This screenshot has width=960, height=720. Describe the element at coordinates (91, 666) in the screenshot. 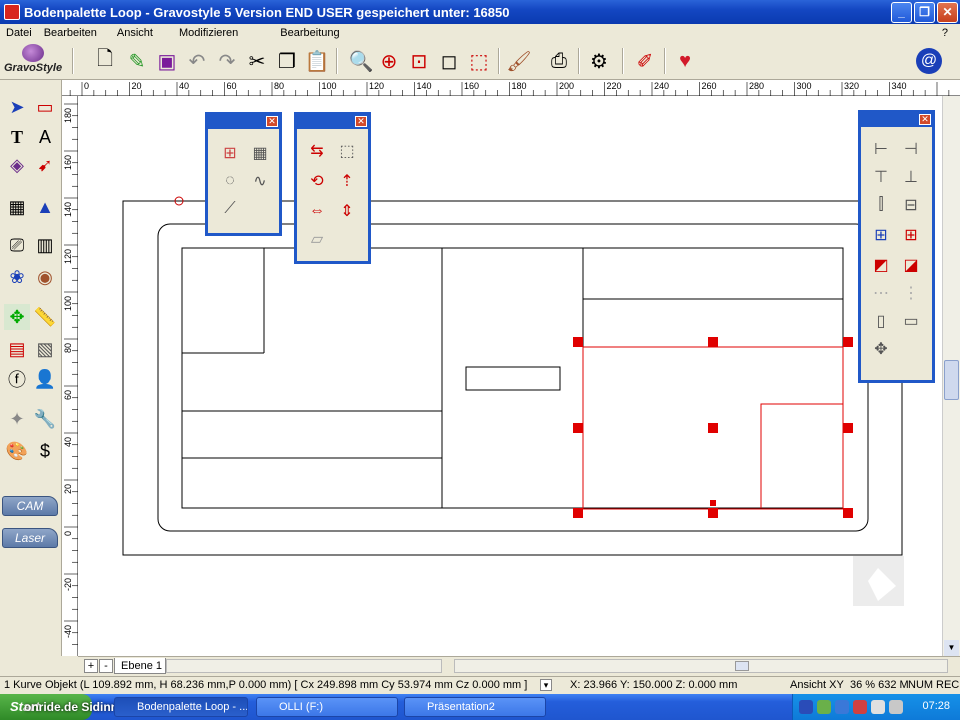

I see `add-layer-button: +` at that location.